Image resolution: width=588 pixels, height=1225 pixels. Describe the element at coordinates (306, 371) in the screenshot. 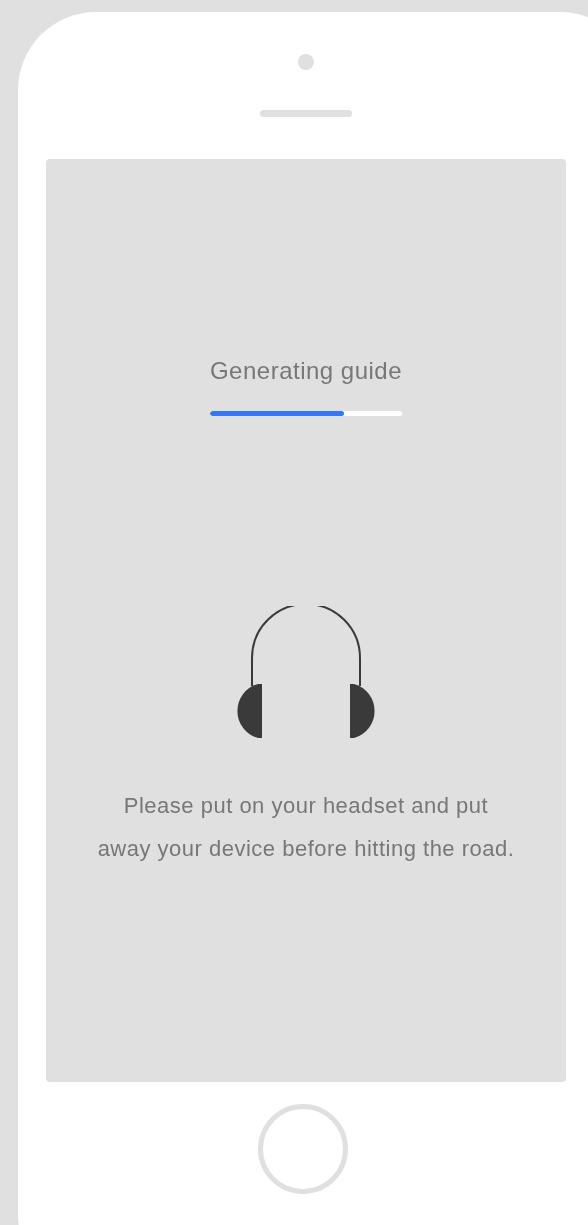

I see `loading-title: Generating guide` at that location.